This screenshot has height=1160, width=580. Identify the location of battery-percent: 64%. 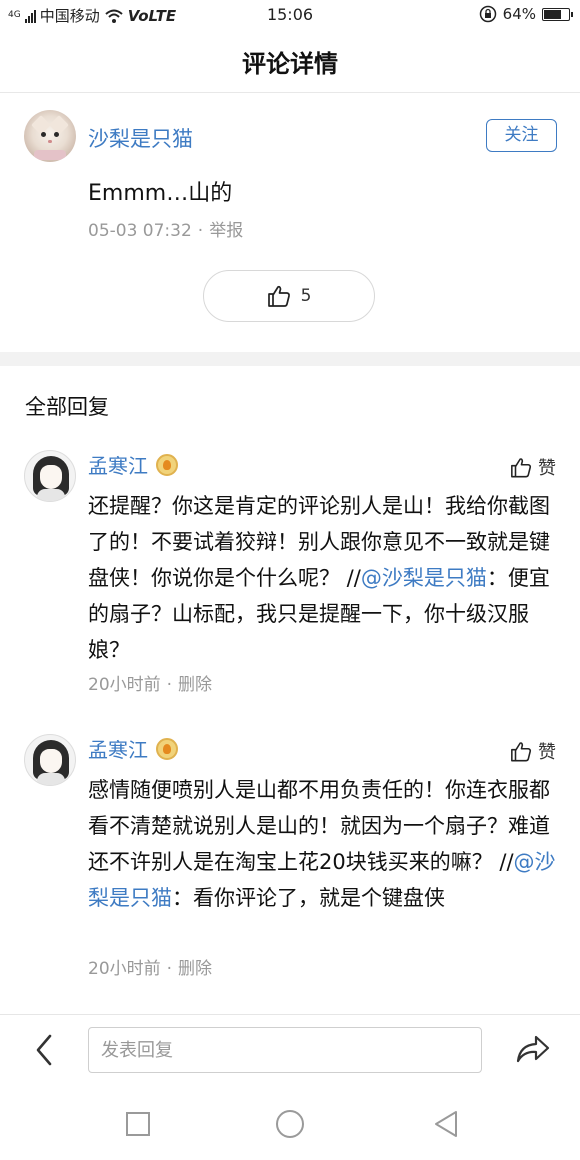
(519, 14).